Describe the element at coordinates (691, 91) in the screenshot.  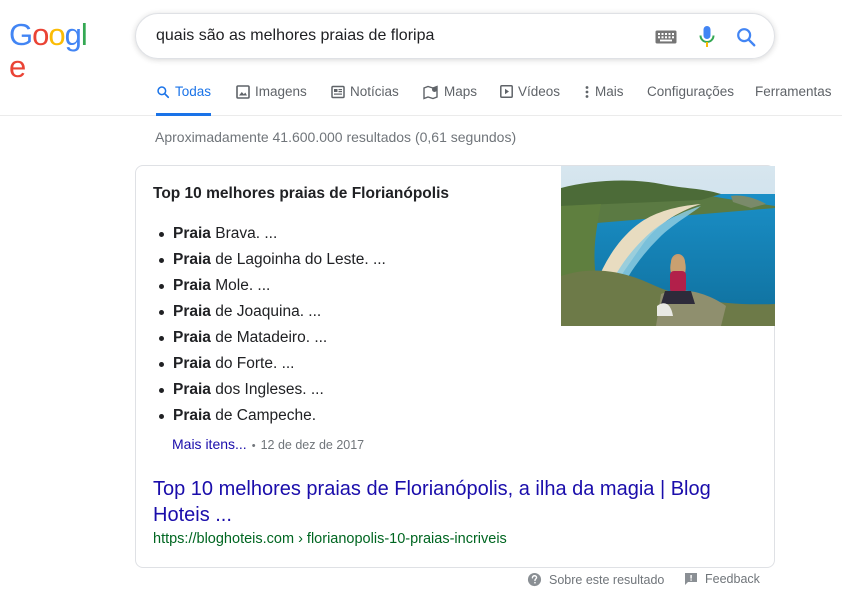
I see `tab-label: Configurações` at that location.